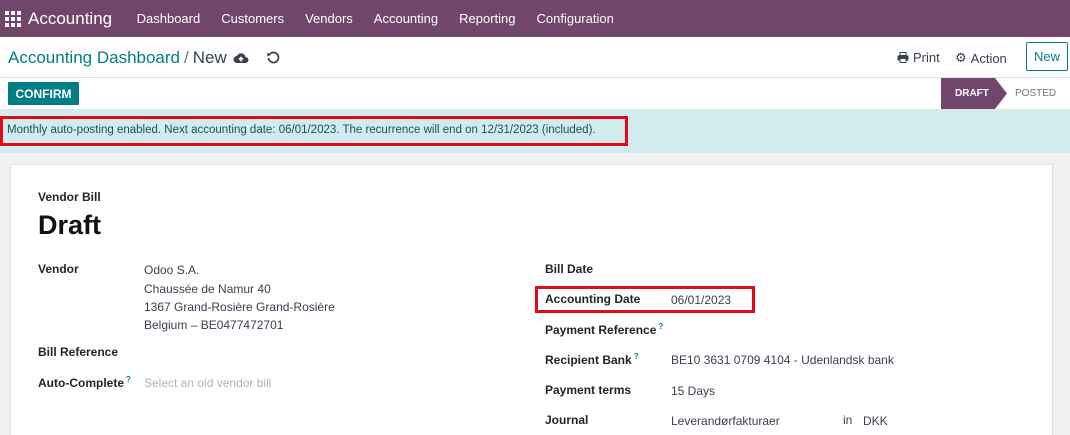 The width and height of the screenshot is (1070, 435). What do you see at coordinates (78, 352) in the screenshot?
I see `bill-reference-label: Bill Reference` at bounding box center [78, 352].